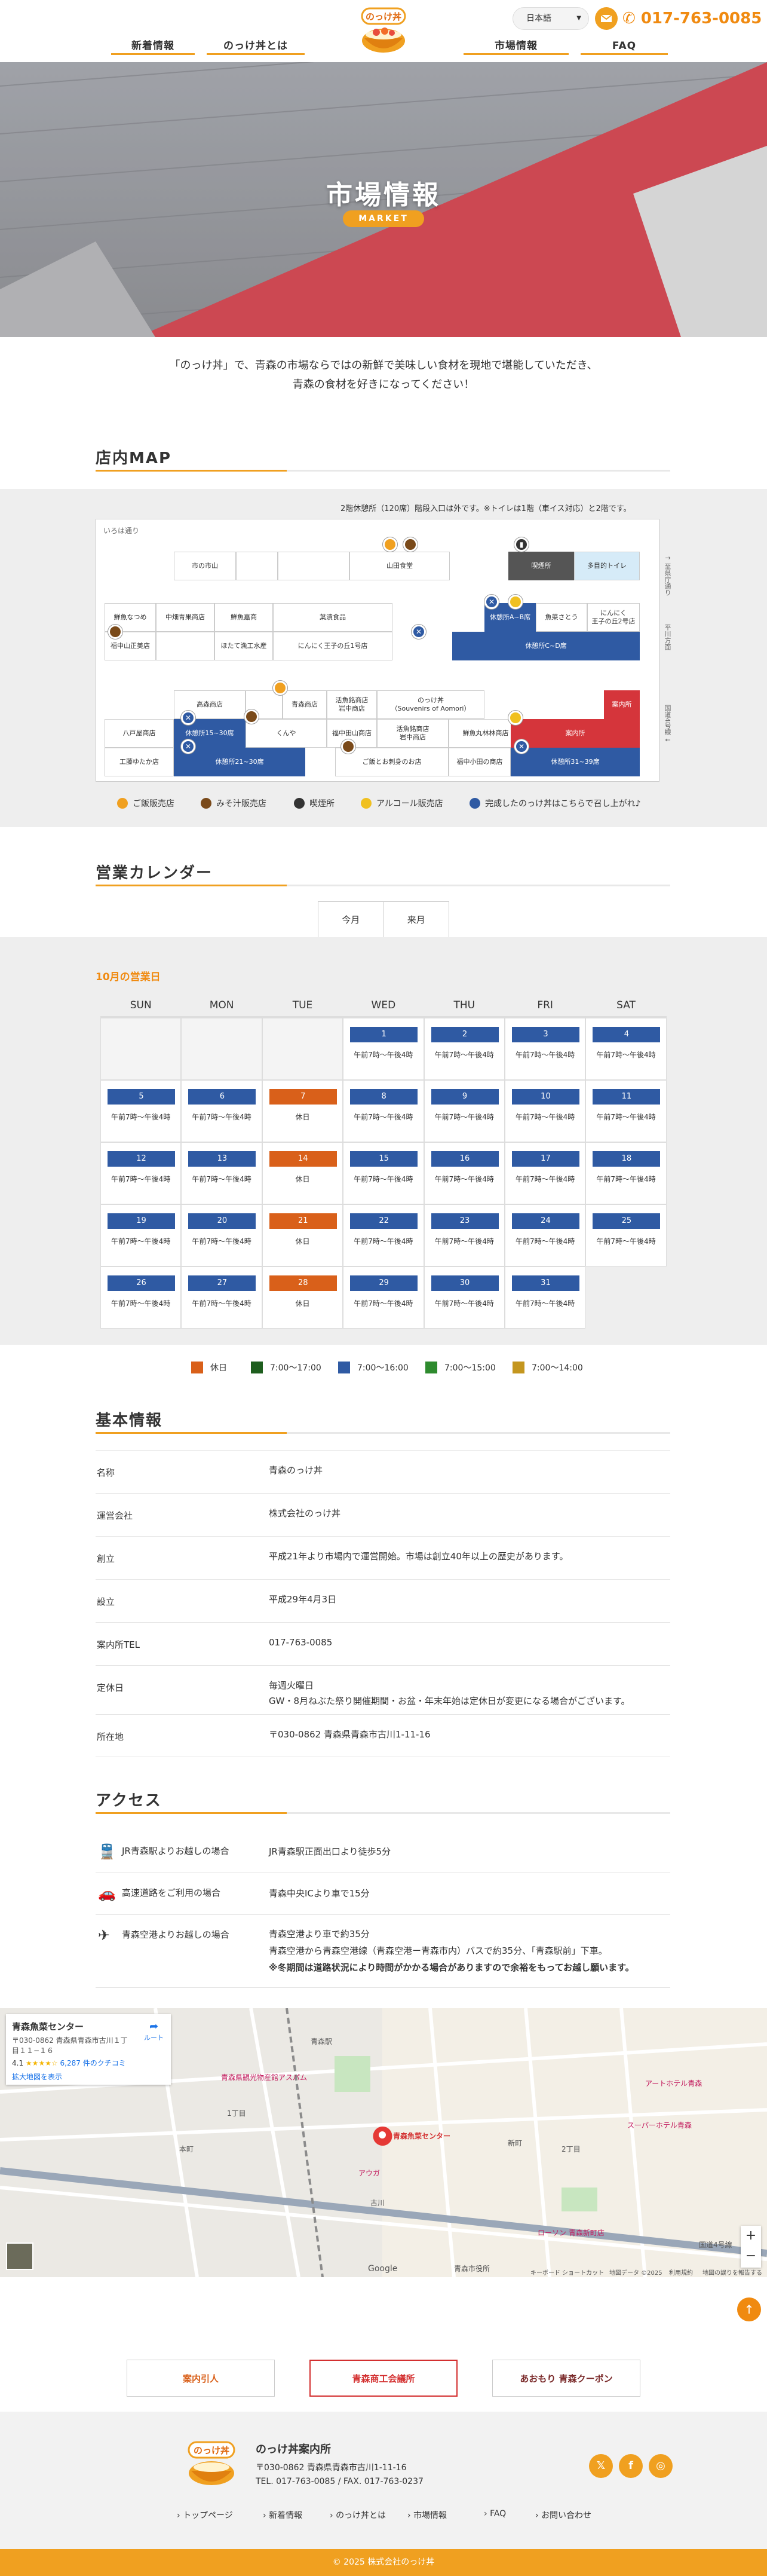 The height and width of the screenshot is (2576, 767). I want to click on car-icon: 🚗, so click(107, 1893).